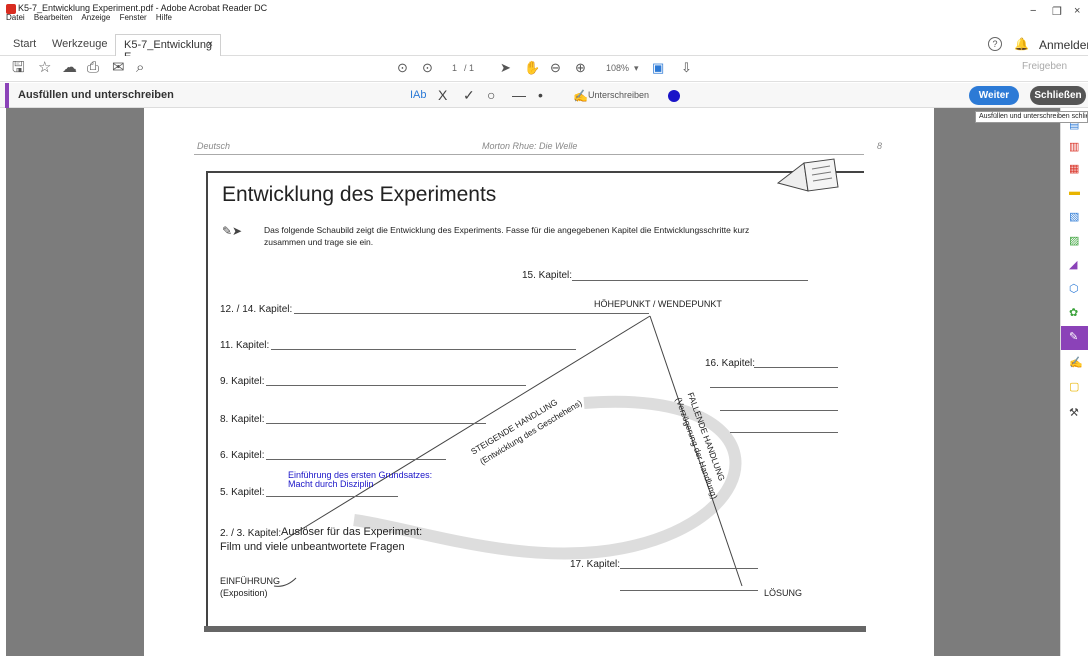 This screenshot has height=656, width=1088. Describe the element at coordinates (1033, 11) in the screenshot. I see `minimize-button: −` at that location.